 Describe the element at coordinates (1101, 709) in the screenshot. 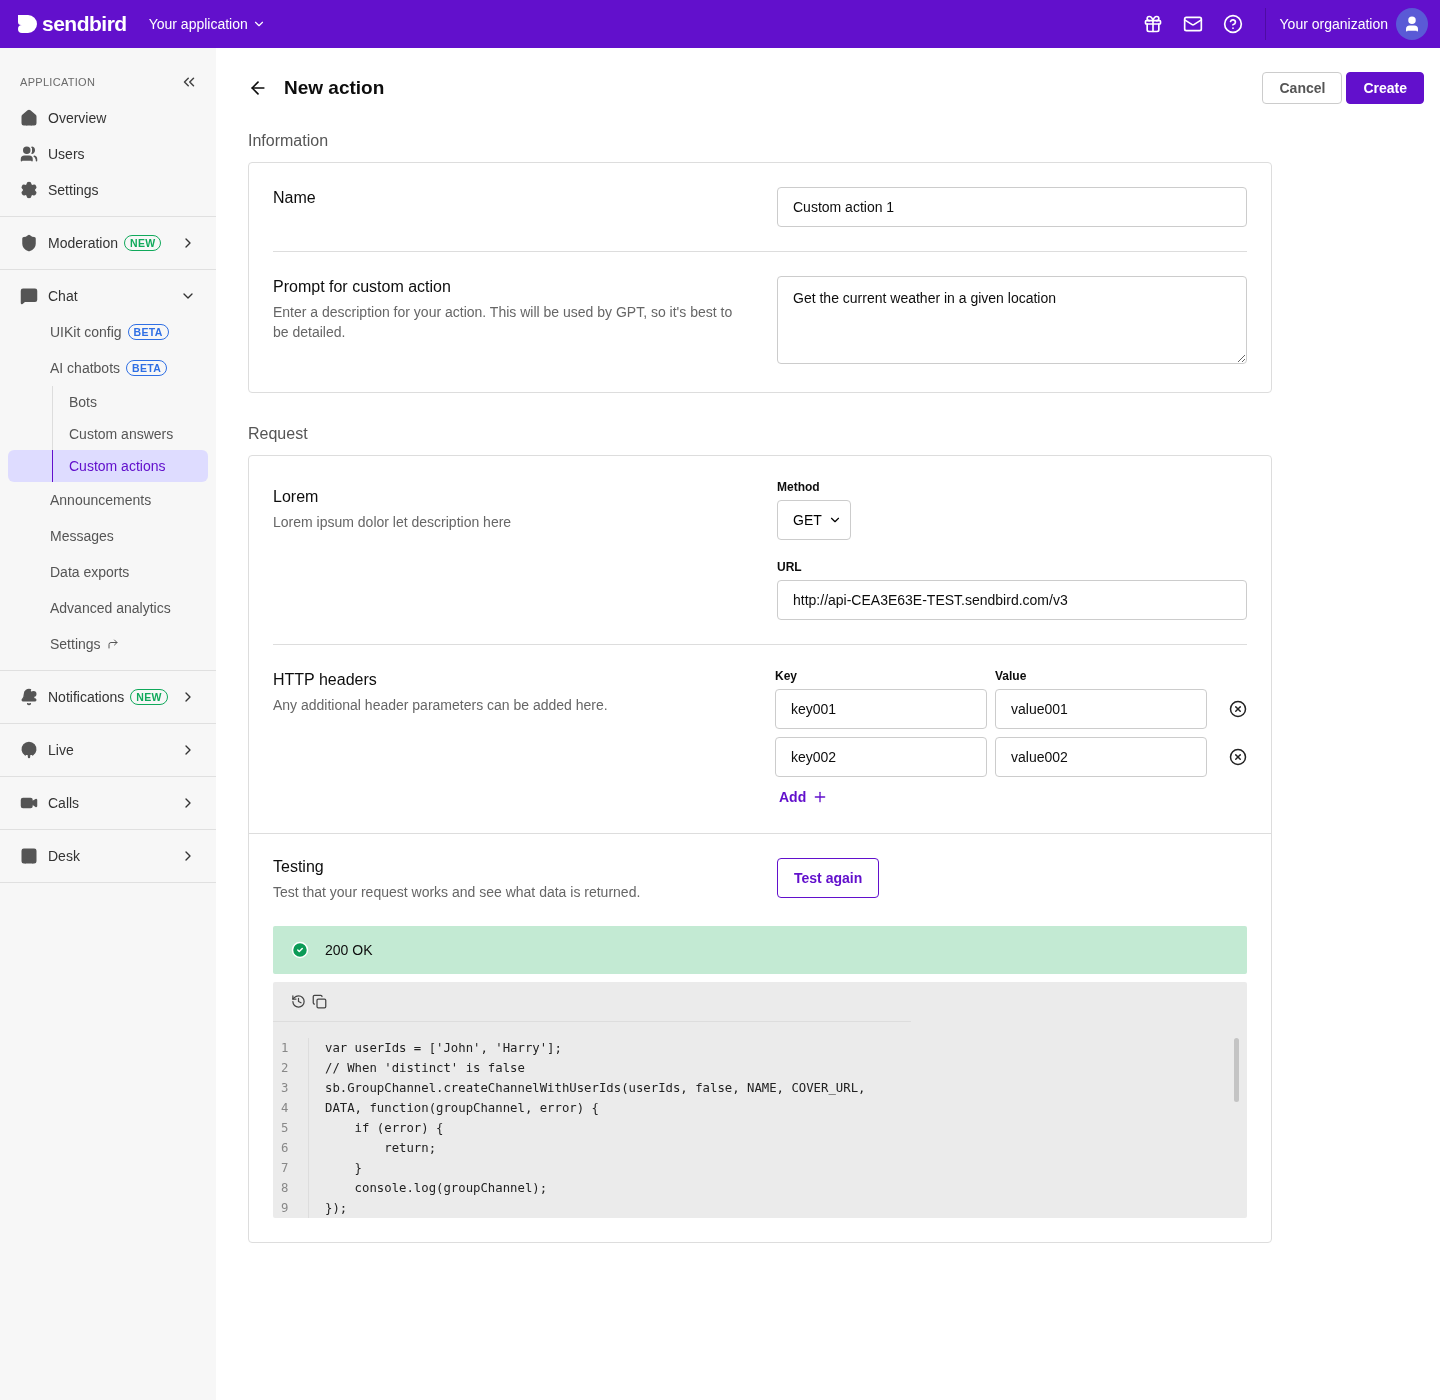

I see `value-field: value001` at that location.